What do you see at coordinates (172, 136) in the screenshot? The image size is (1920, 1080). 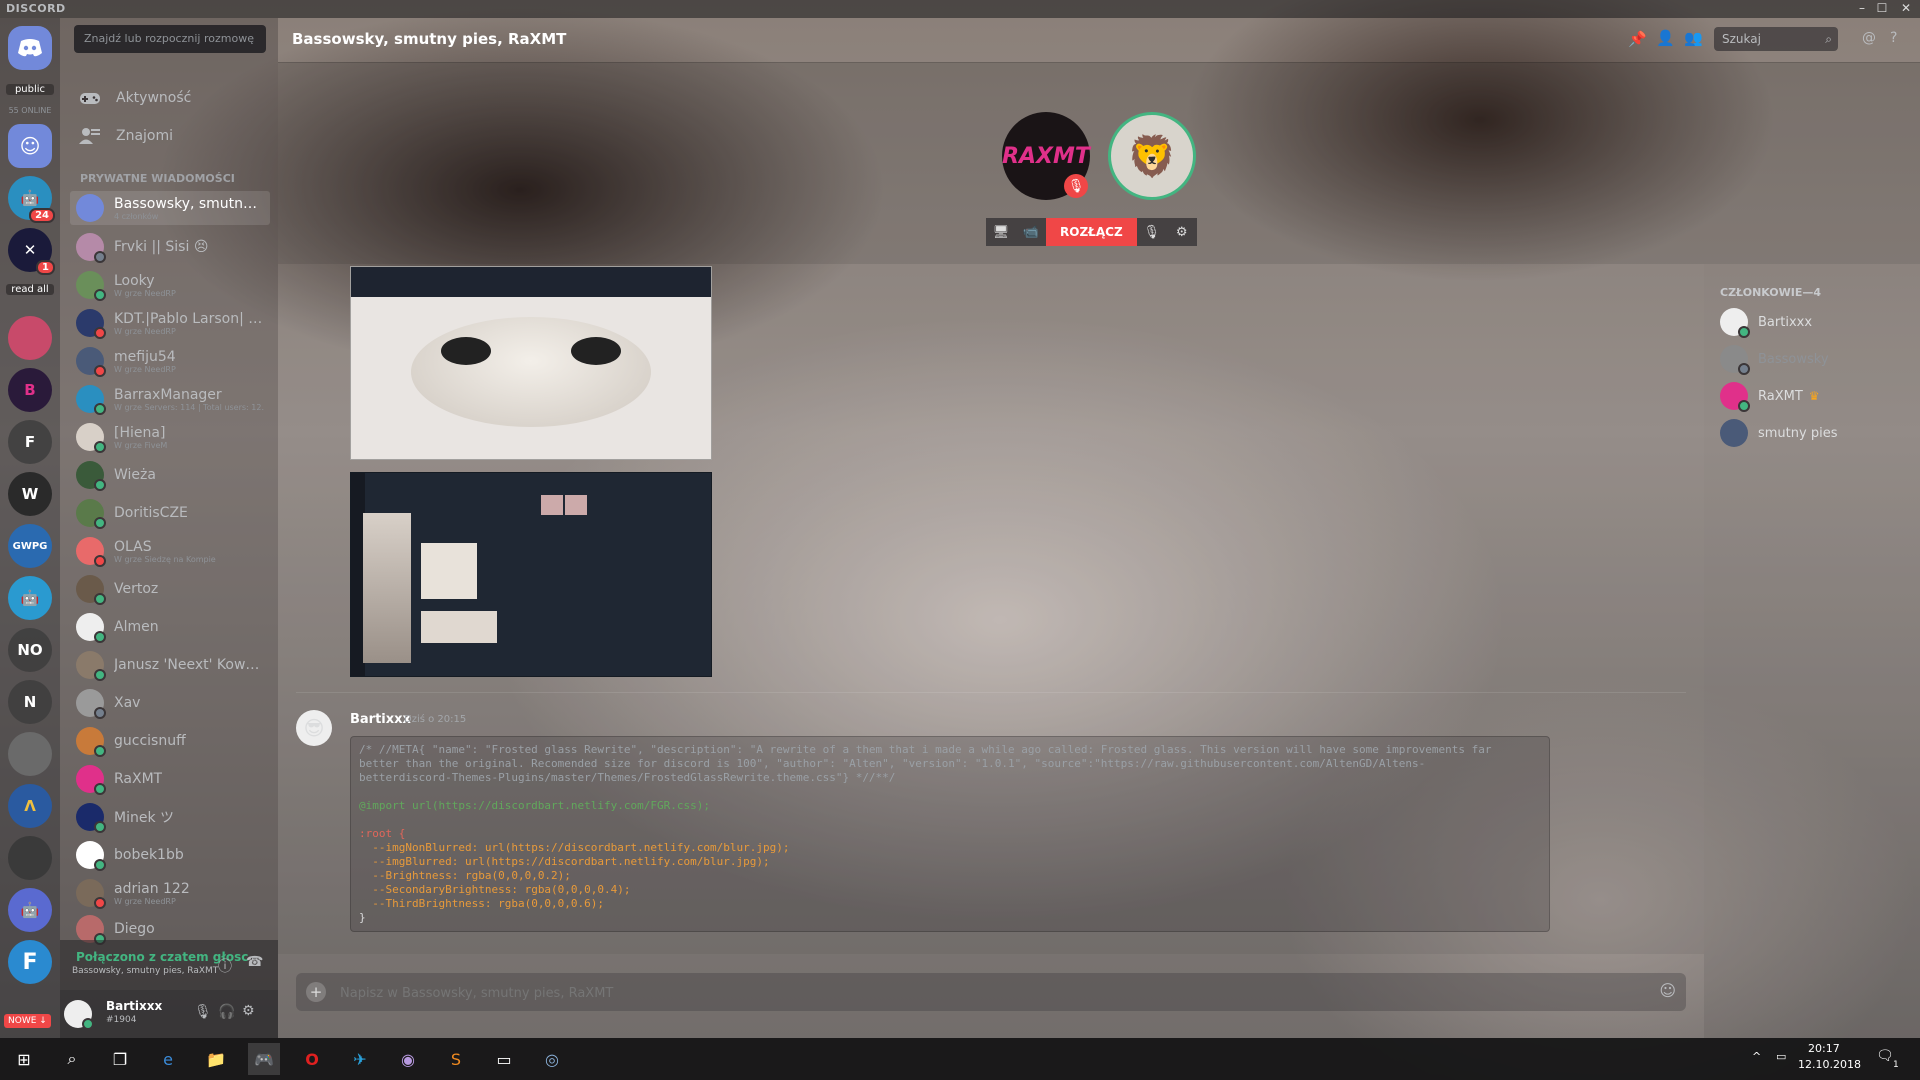 I see `friends-link: Znajomi` at bounding box center [172, 136].